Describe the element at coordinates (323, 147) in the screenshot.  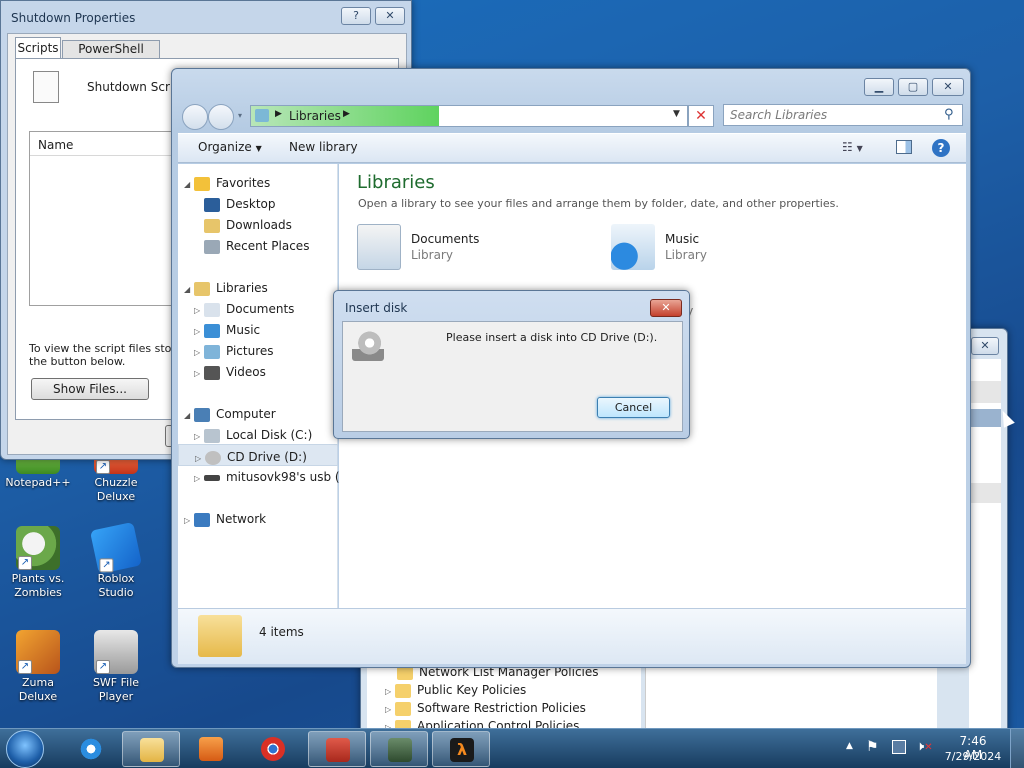
I see `new-library-button: New library` at that location.